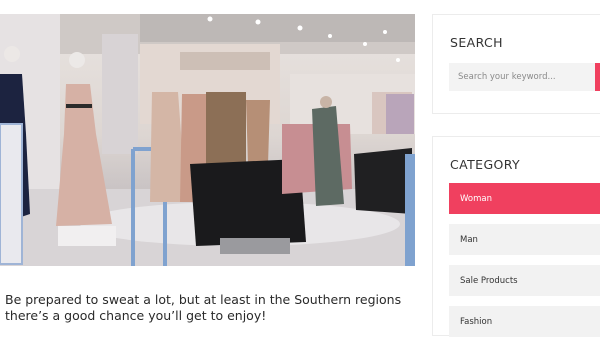 The width and height of the screenshot is (600, 347). What do you see at coordinates (524, 239) in the screenshot?
I see `category-item-man: Man` at bounding box center [524, 239].